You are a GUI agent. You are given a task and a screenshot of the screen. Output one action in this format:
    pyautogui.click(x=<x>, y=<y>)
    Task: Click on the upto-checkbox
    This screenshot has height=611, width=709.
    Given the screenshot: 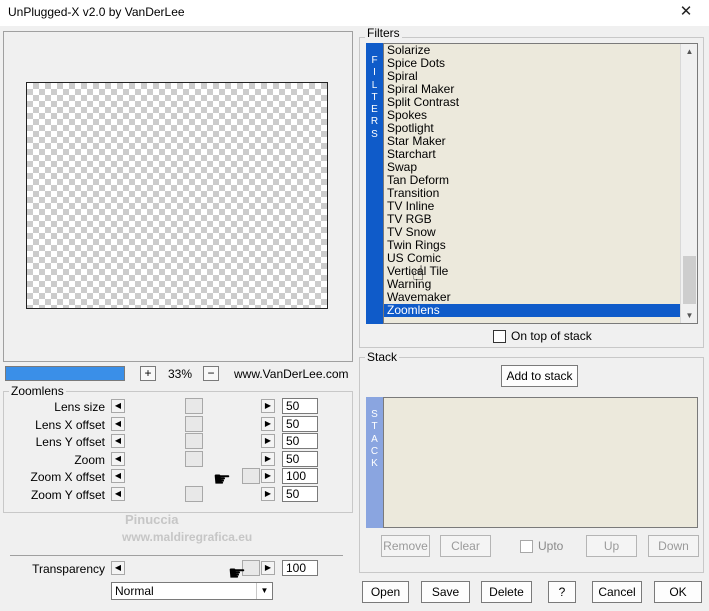 What is the action you would take?
    pyautogui.click(x=526, y=546)
    